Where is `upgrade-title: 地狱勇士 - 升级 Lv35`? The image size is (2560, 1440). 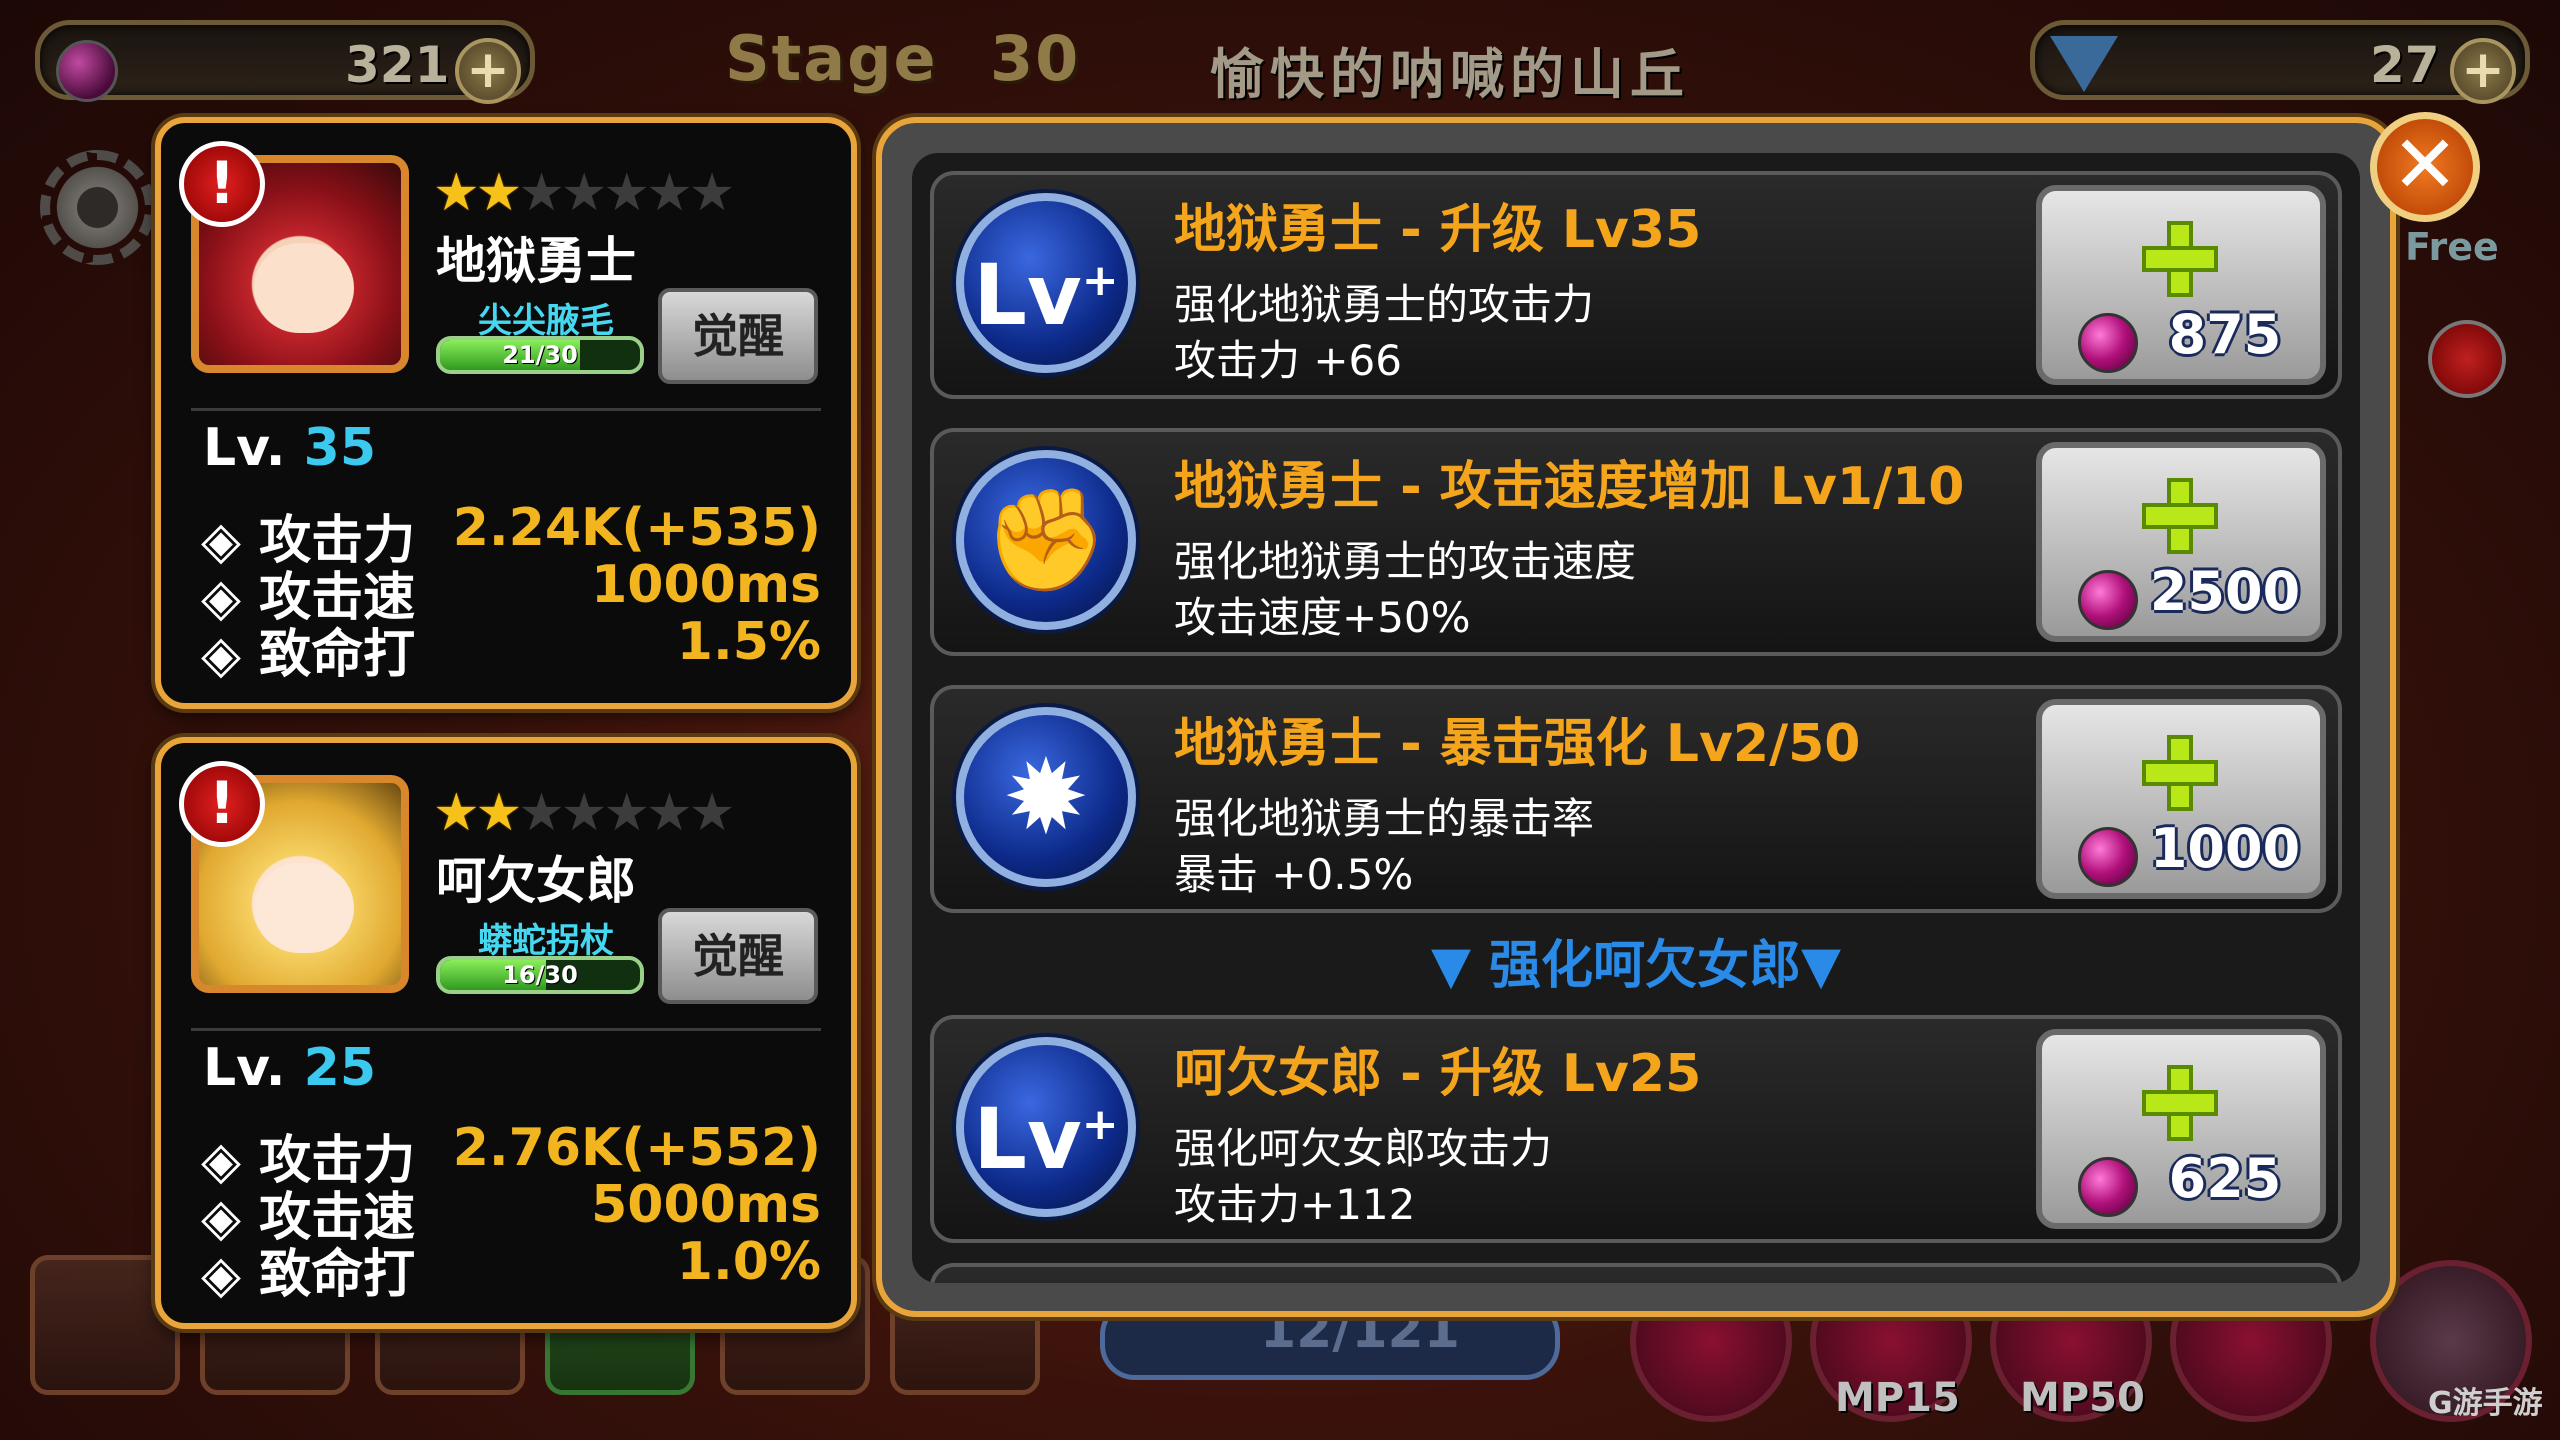
upgrade-title: 地狱勇士 - 升级 Lv35 is located at coordinates (1438, 230).